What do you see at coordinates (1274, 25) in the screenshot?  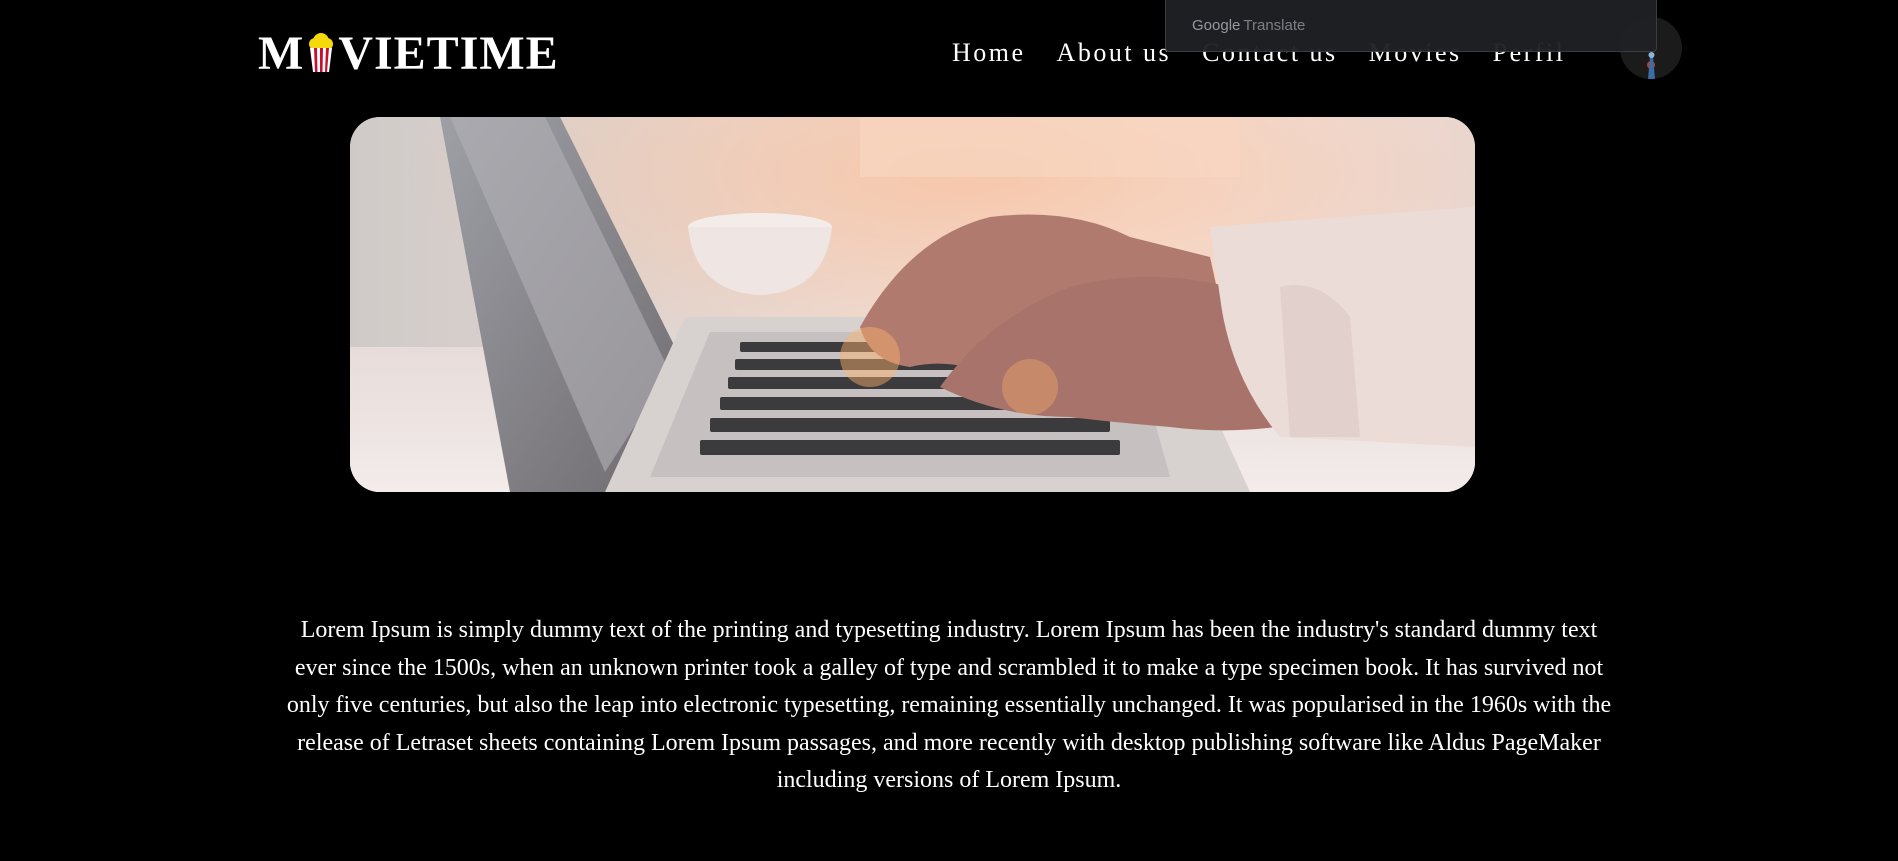 I see `translate-label: Translate` at bounding box center [1274, 25].